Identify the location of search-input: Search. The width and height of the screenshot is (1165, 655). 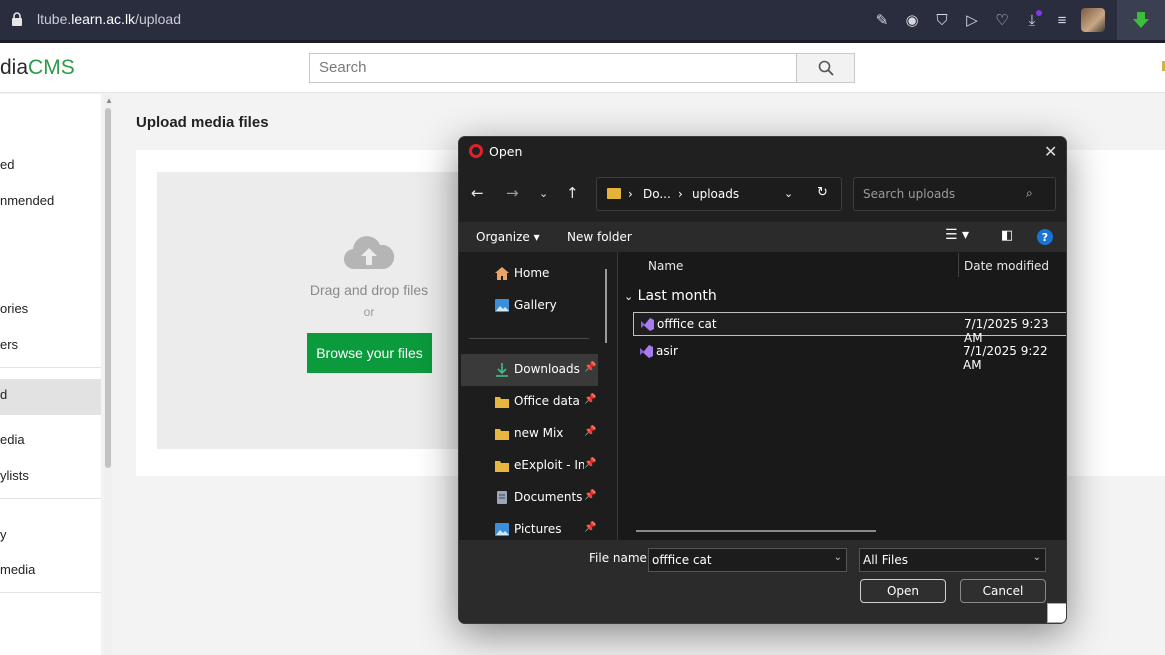
(553, 68).